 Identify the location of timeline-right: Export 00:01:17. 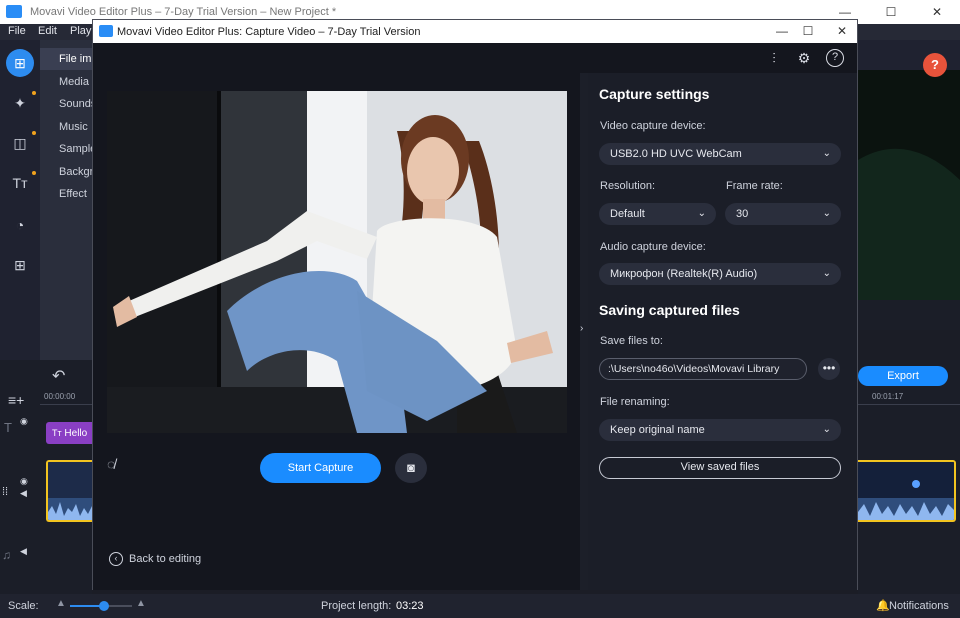
(909, 477).